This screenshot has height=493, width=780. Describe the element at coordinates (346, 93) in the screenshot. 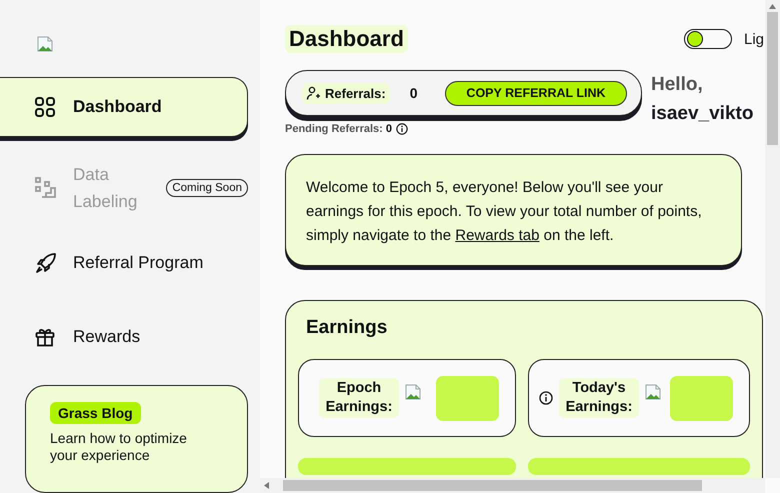

I see `referrals-label: Referrals:` at that location.